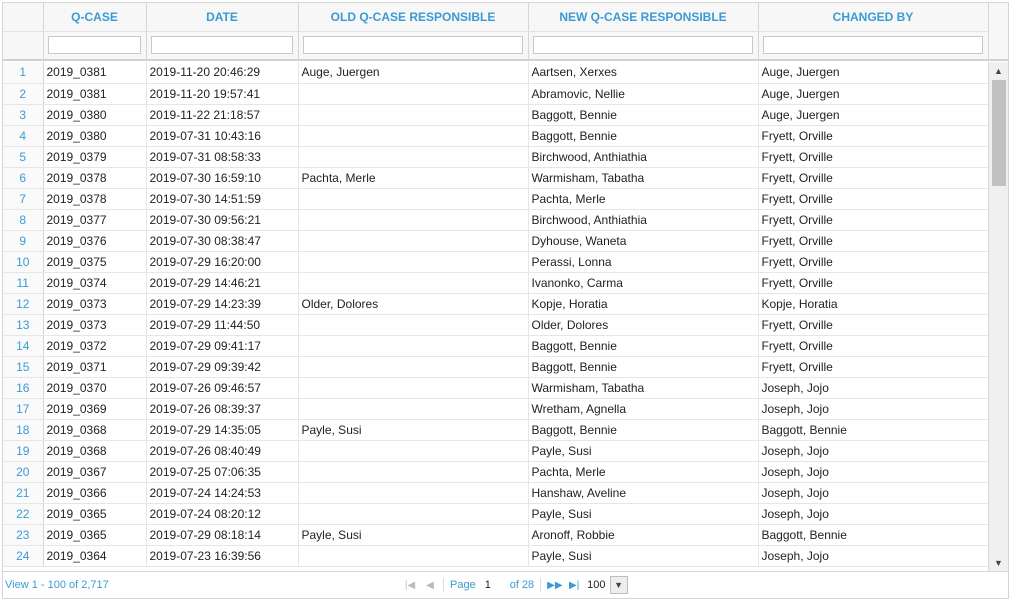 This screenshot has height=603, width=1011. I want to click on cell-date: 2019-07-29 14:46:21, so click(222, 283).